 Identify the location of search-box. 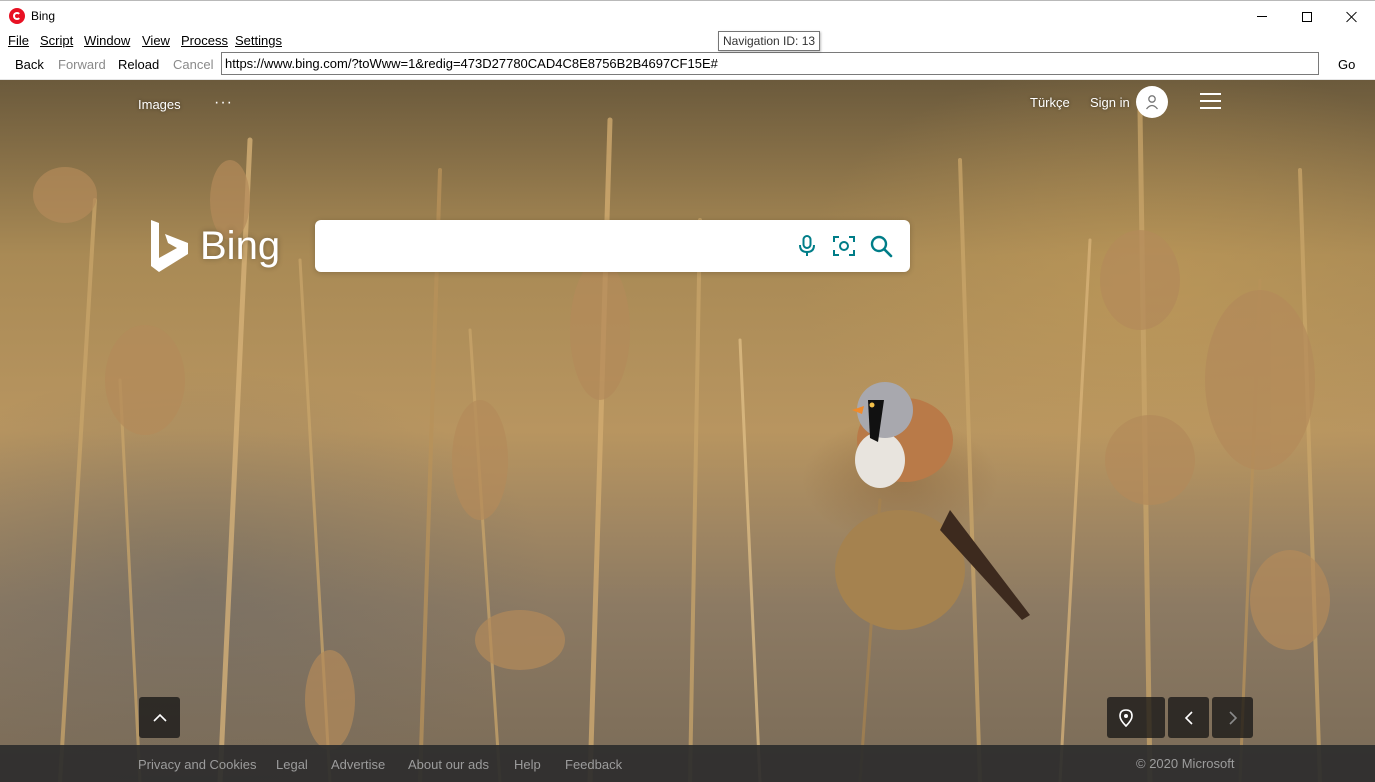
(612, 246).